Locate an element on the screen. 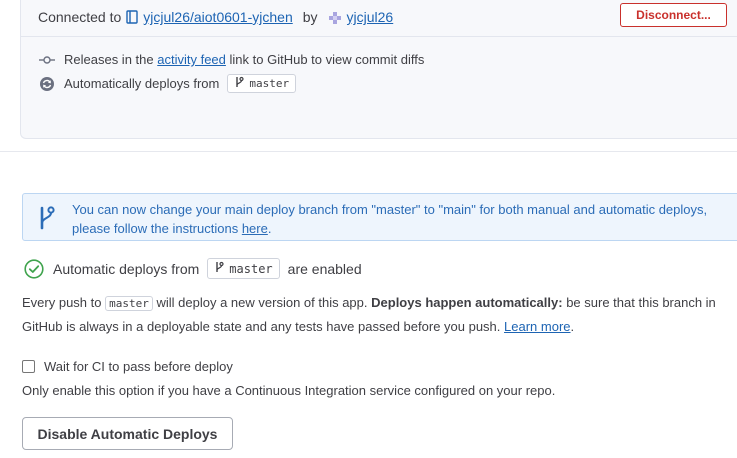  by-label: by is located at coordinates (310, 17).